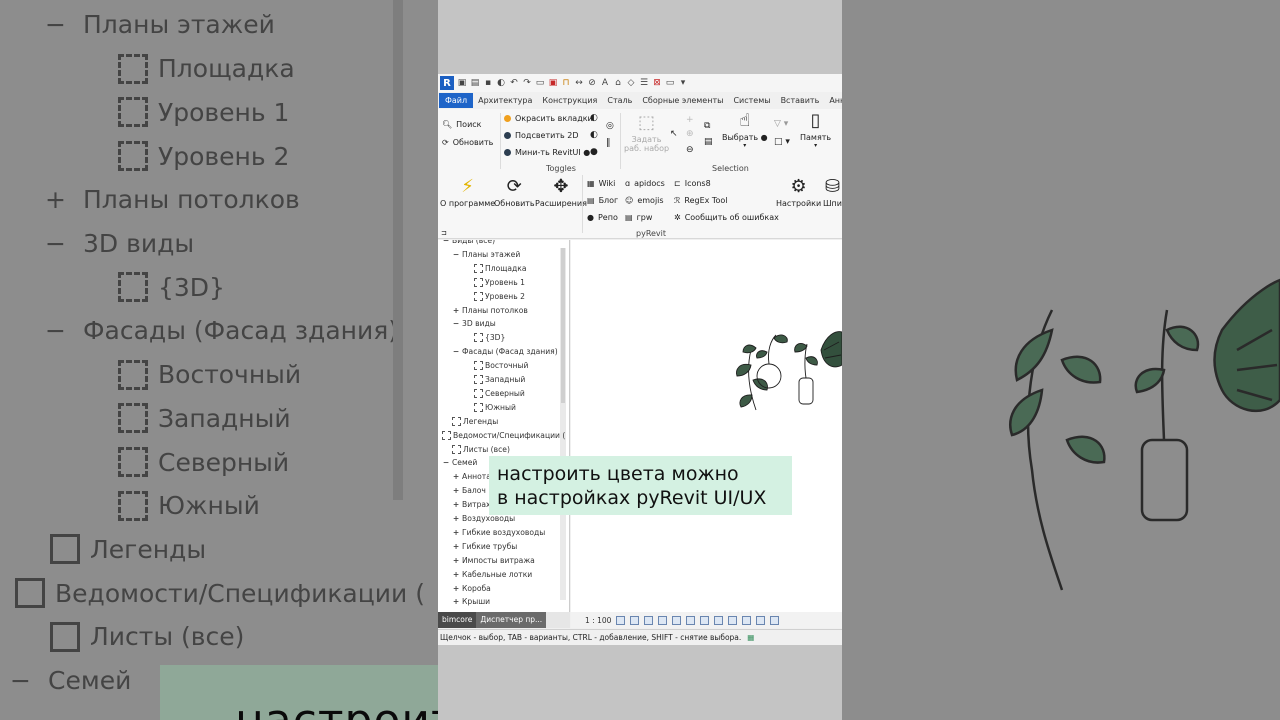 This screenshot has height=720, width=1280. What do you see at coordinates (471, 601) in the screenshot?
I see `tree-item: + Крыши` at bounding box center [471, 601].